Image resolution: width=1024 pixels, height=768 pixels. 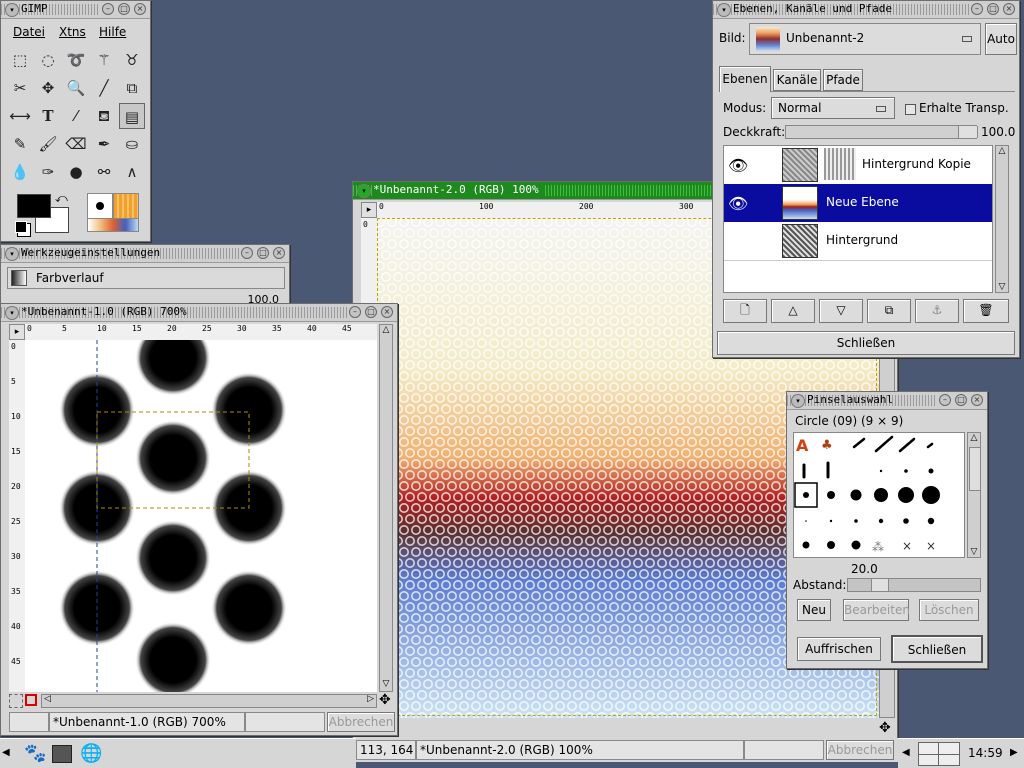 I want to click on ink-icon: ✑, so click(x=48, y=172).